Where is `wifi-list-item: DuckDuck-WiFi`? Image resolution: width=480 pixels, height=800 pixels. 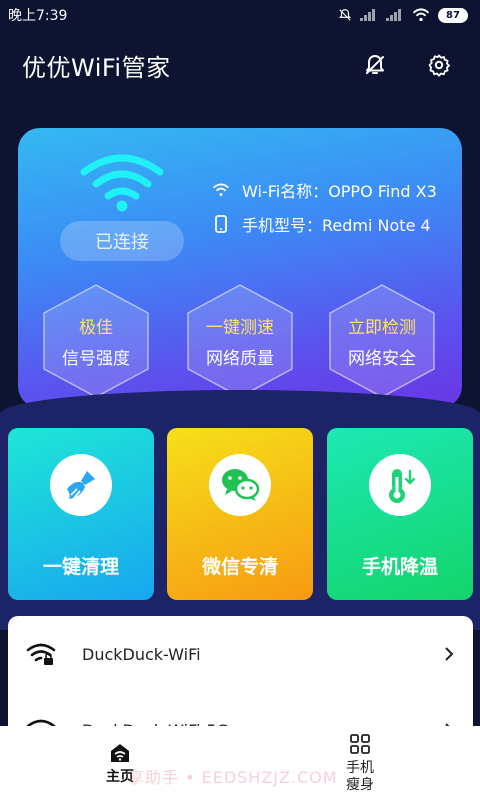
wifi-list-item: DuckDuck-WiFi is located at coordinates (240, 654).